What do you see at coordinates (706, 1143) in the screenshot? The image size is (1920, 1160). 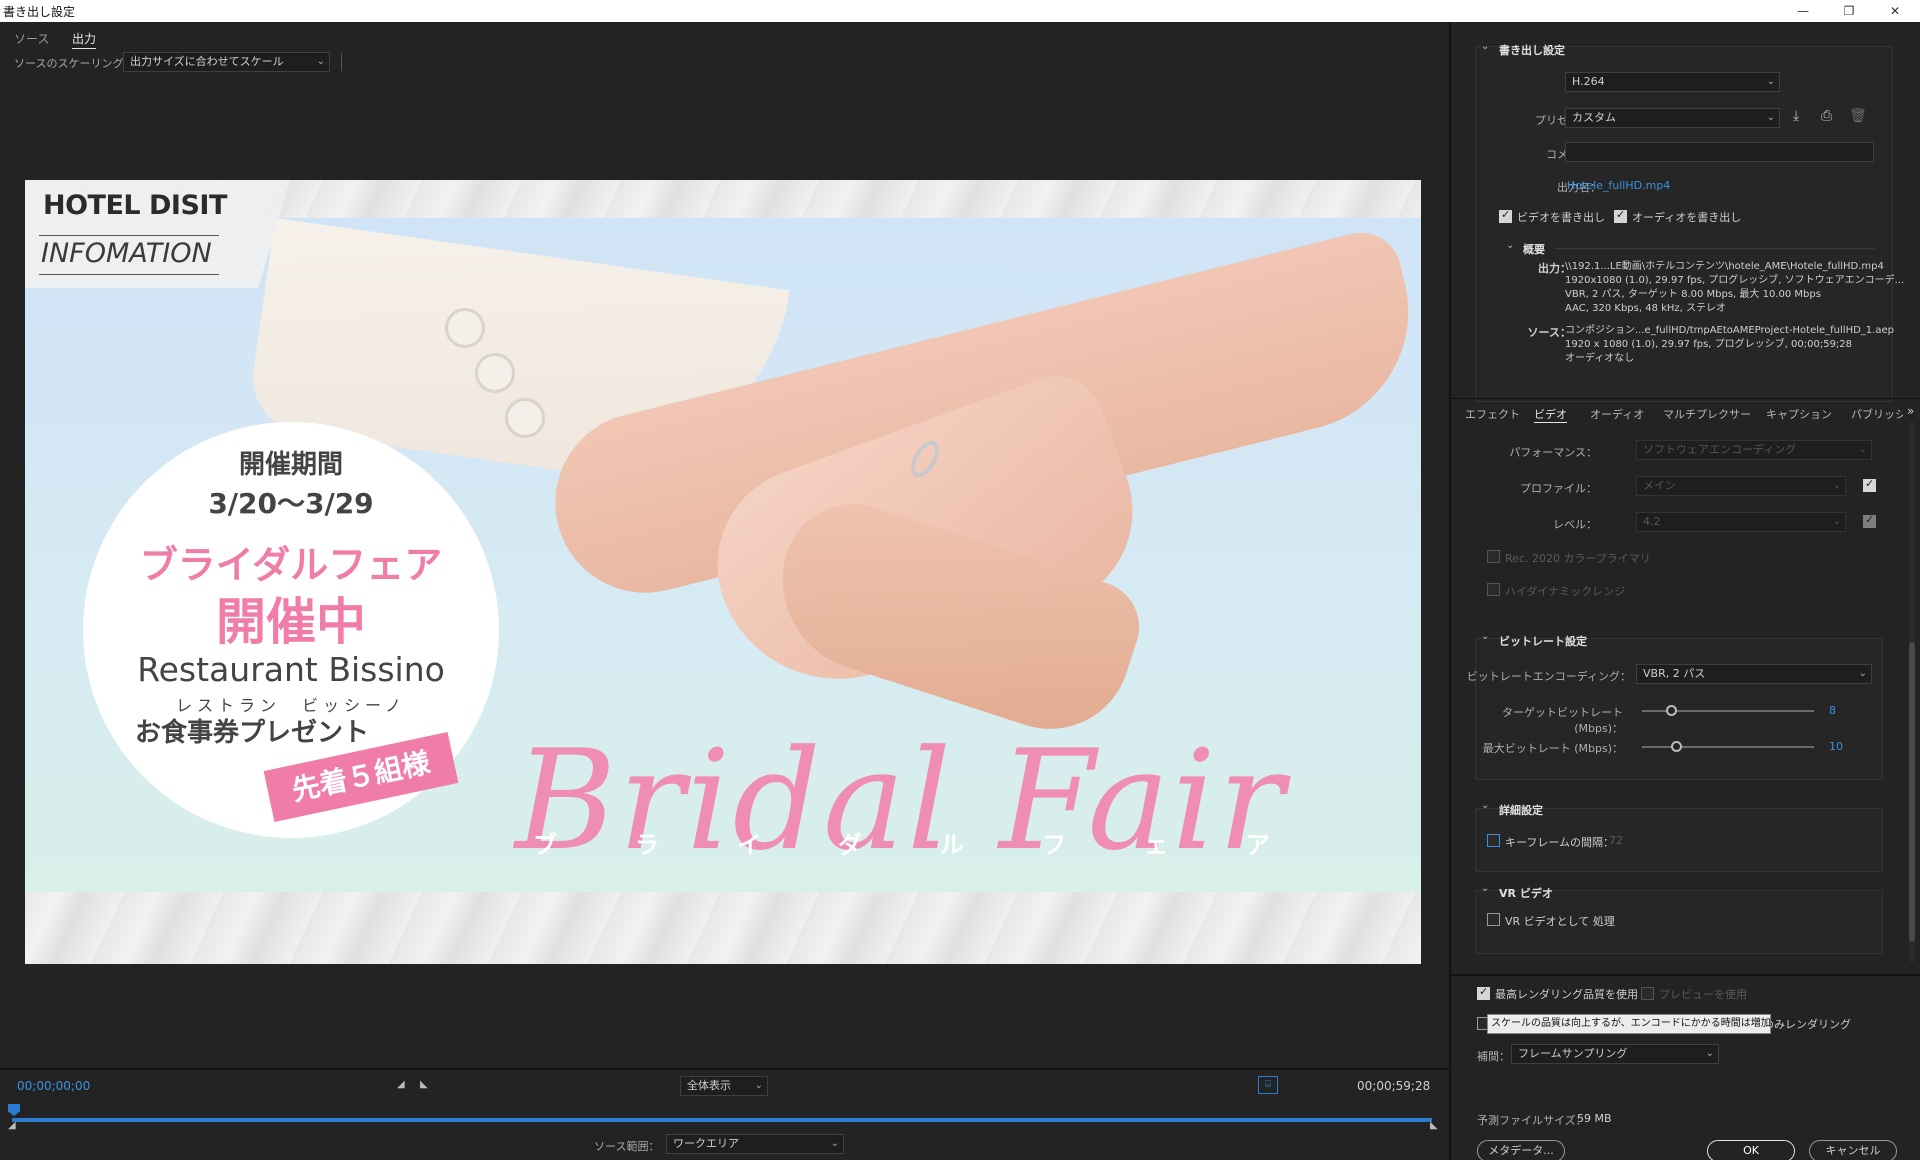 I see `source-range-value: ワークエリア` at bounding box center [706, 1143].